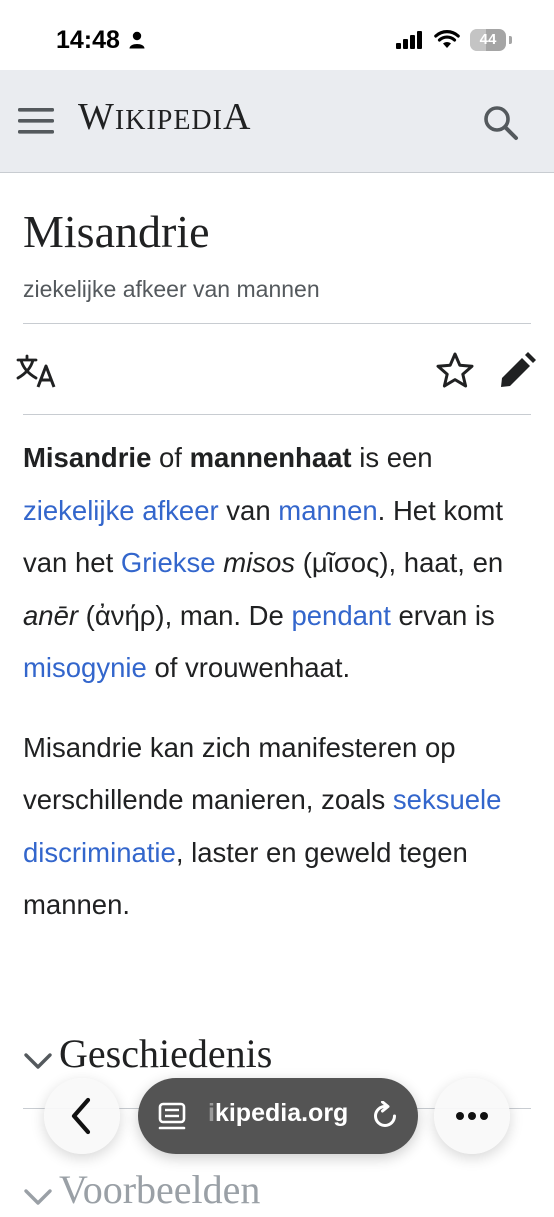  Describe the element at coordinates (277, 414) in the screenshot. I see `divider` at that location.